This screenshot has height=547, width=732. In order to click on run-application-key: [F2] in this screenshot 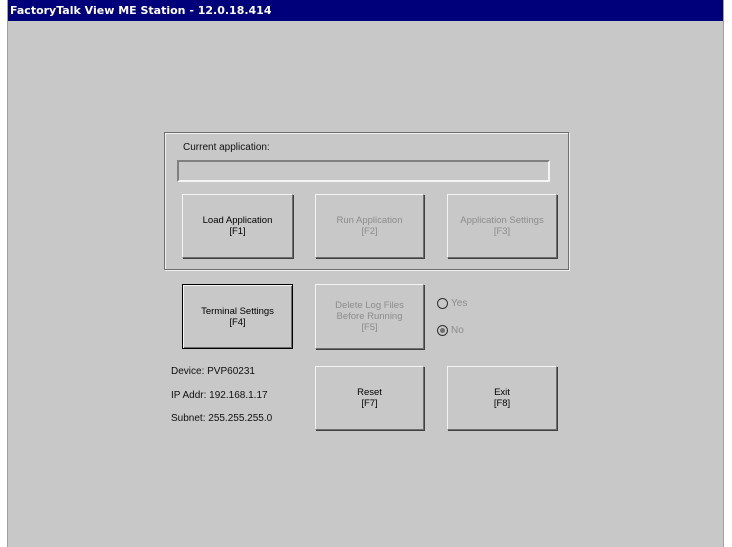, I will do `click(369, 231)`.